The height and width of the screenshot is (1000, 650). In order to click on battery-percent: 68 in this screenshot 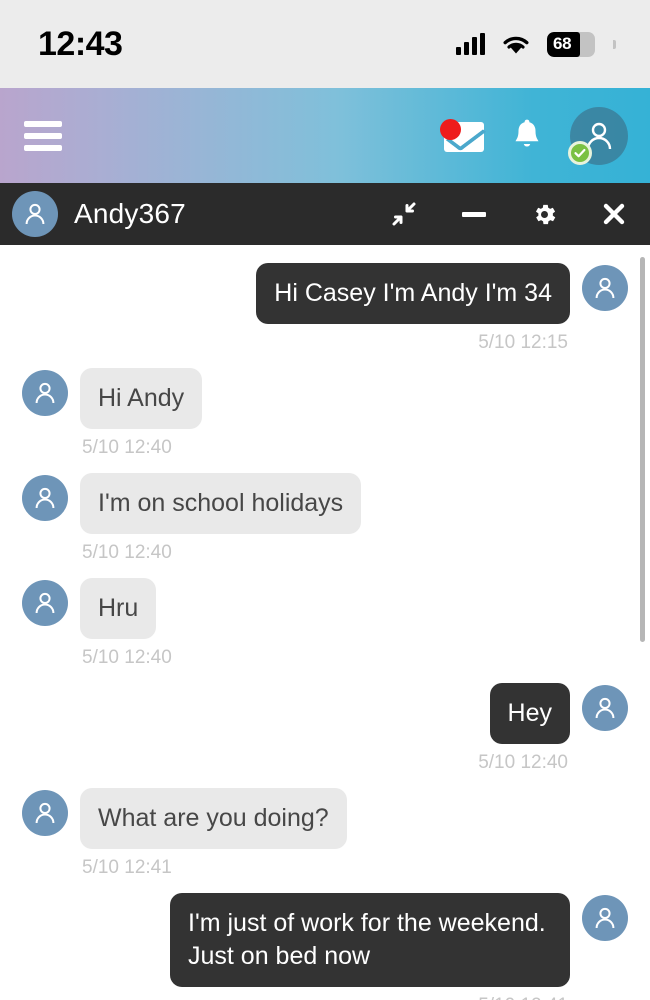, I will do `click(562, 43)`.